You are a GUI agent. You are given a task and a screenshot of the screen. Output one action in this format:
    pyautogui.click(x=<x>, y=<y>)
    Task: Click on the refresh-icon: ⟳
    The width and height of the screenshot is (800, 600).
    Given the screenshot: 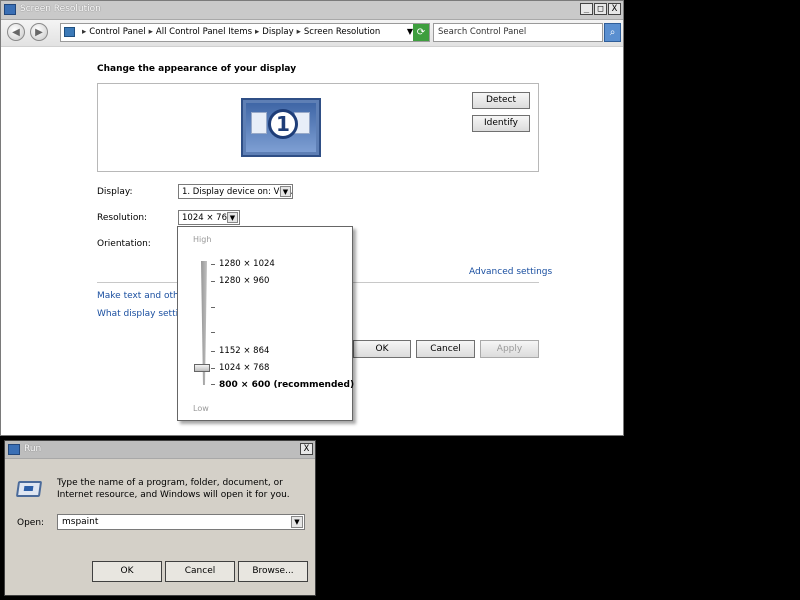 What is the action you would take?
    pyautogui.click(x=421, y=32)
    